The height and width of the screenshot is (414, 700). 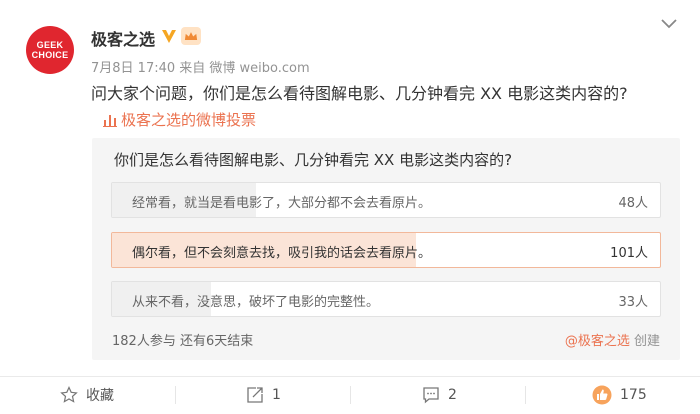 I want to click on poll-option-count: 101人, so click(x=629, y=253).